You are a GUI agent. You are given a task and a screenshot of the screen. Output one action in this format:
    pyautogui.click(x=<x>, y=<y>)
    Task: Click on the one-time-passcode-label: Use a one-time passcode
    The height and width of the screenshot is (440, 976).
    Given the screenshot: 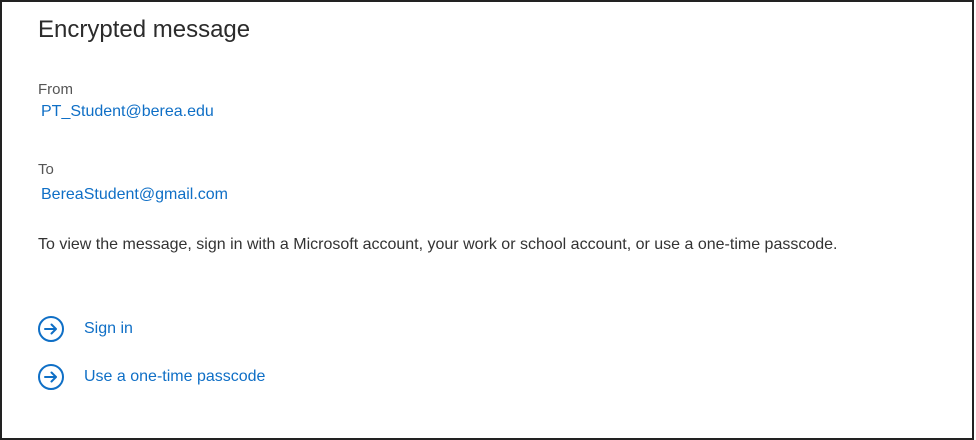 What is the action you would take?
    pyautogui.click(x=175, y=376)
    